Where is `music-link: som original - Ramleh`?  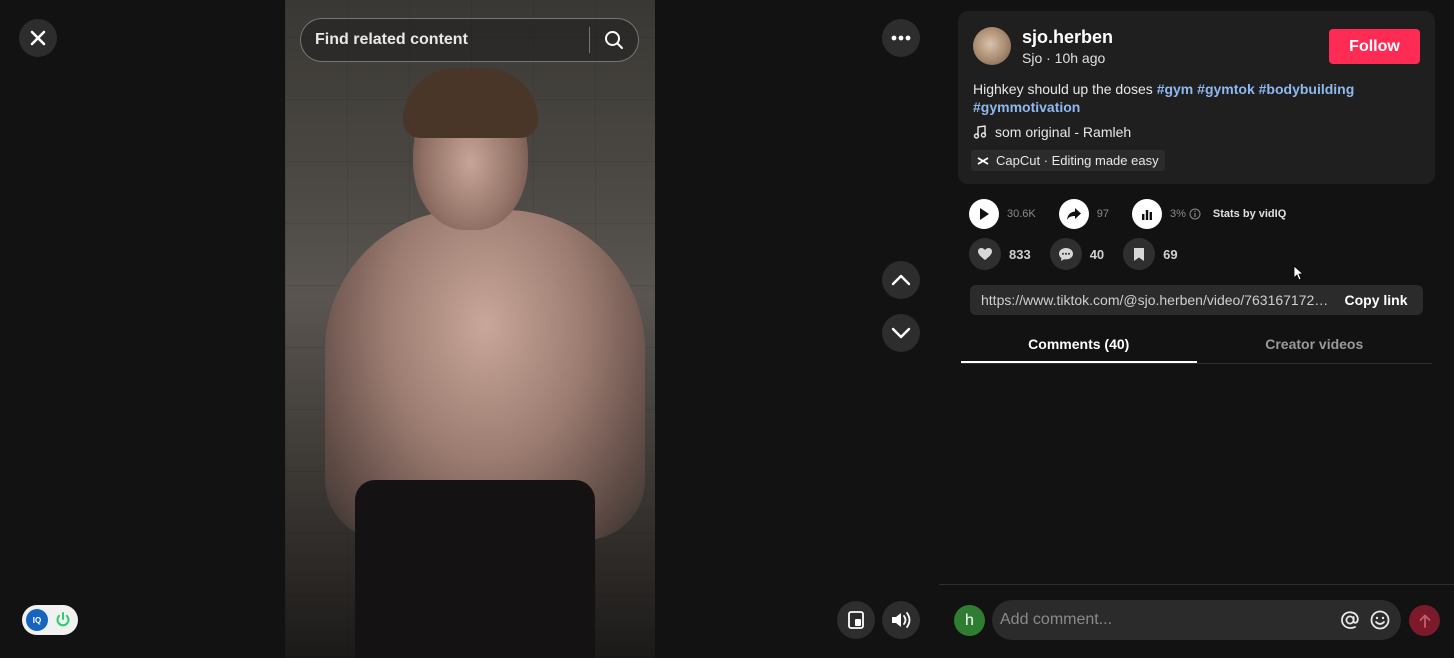 music-link: som original - Ramleh is located at coordinates (1052, 132).